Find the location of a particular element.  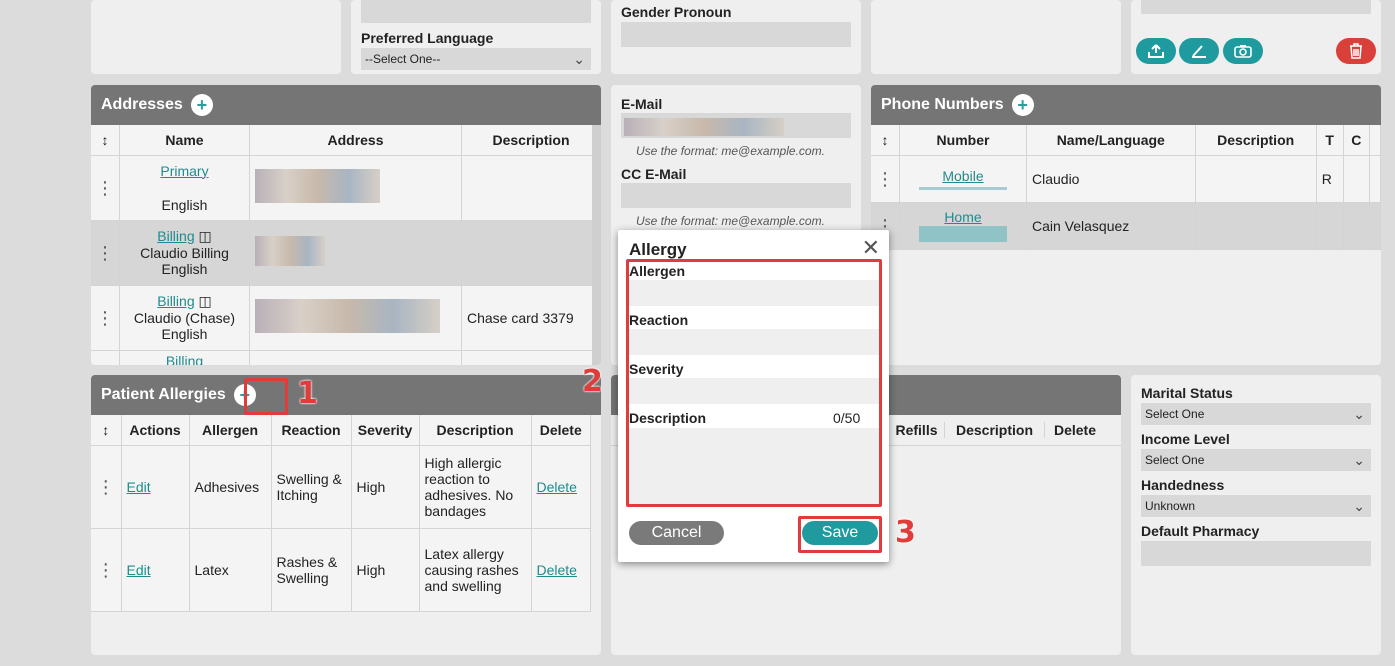

table-row: ⋮ Mobile Claudio R is located at coordinates (1126, 179).